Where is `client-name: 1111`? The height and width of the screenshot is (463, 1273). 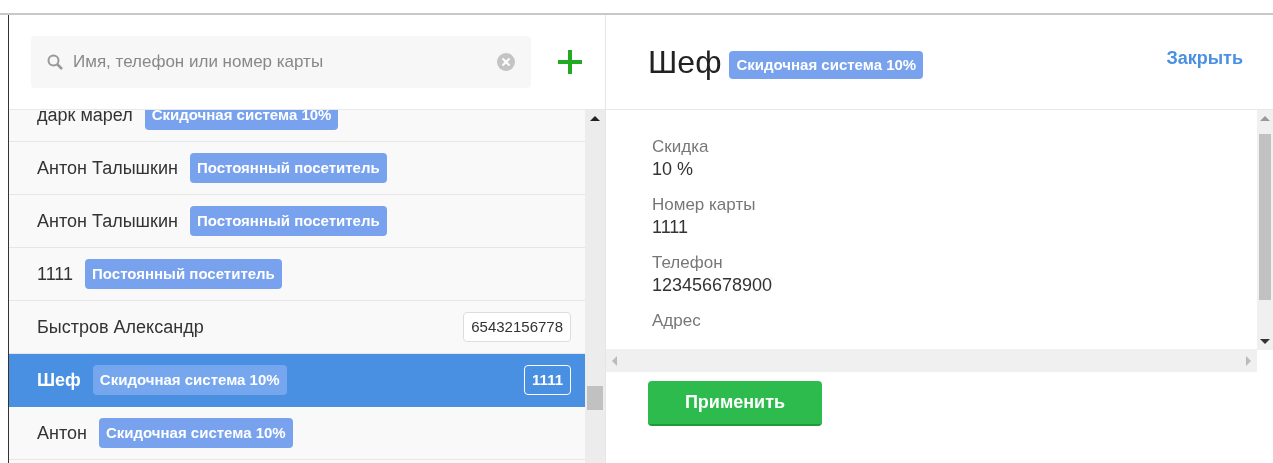
client-name: 1111 is located at coordinates (55, 274).